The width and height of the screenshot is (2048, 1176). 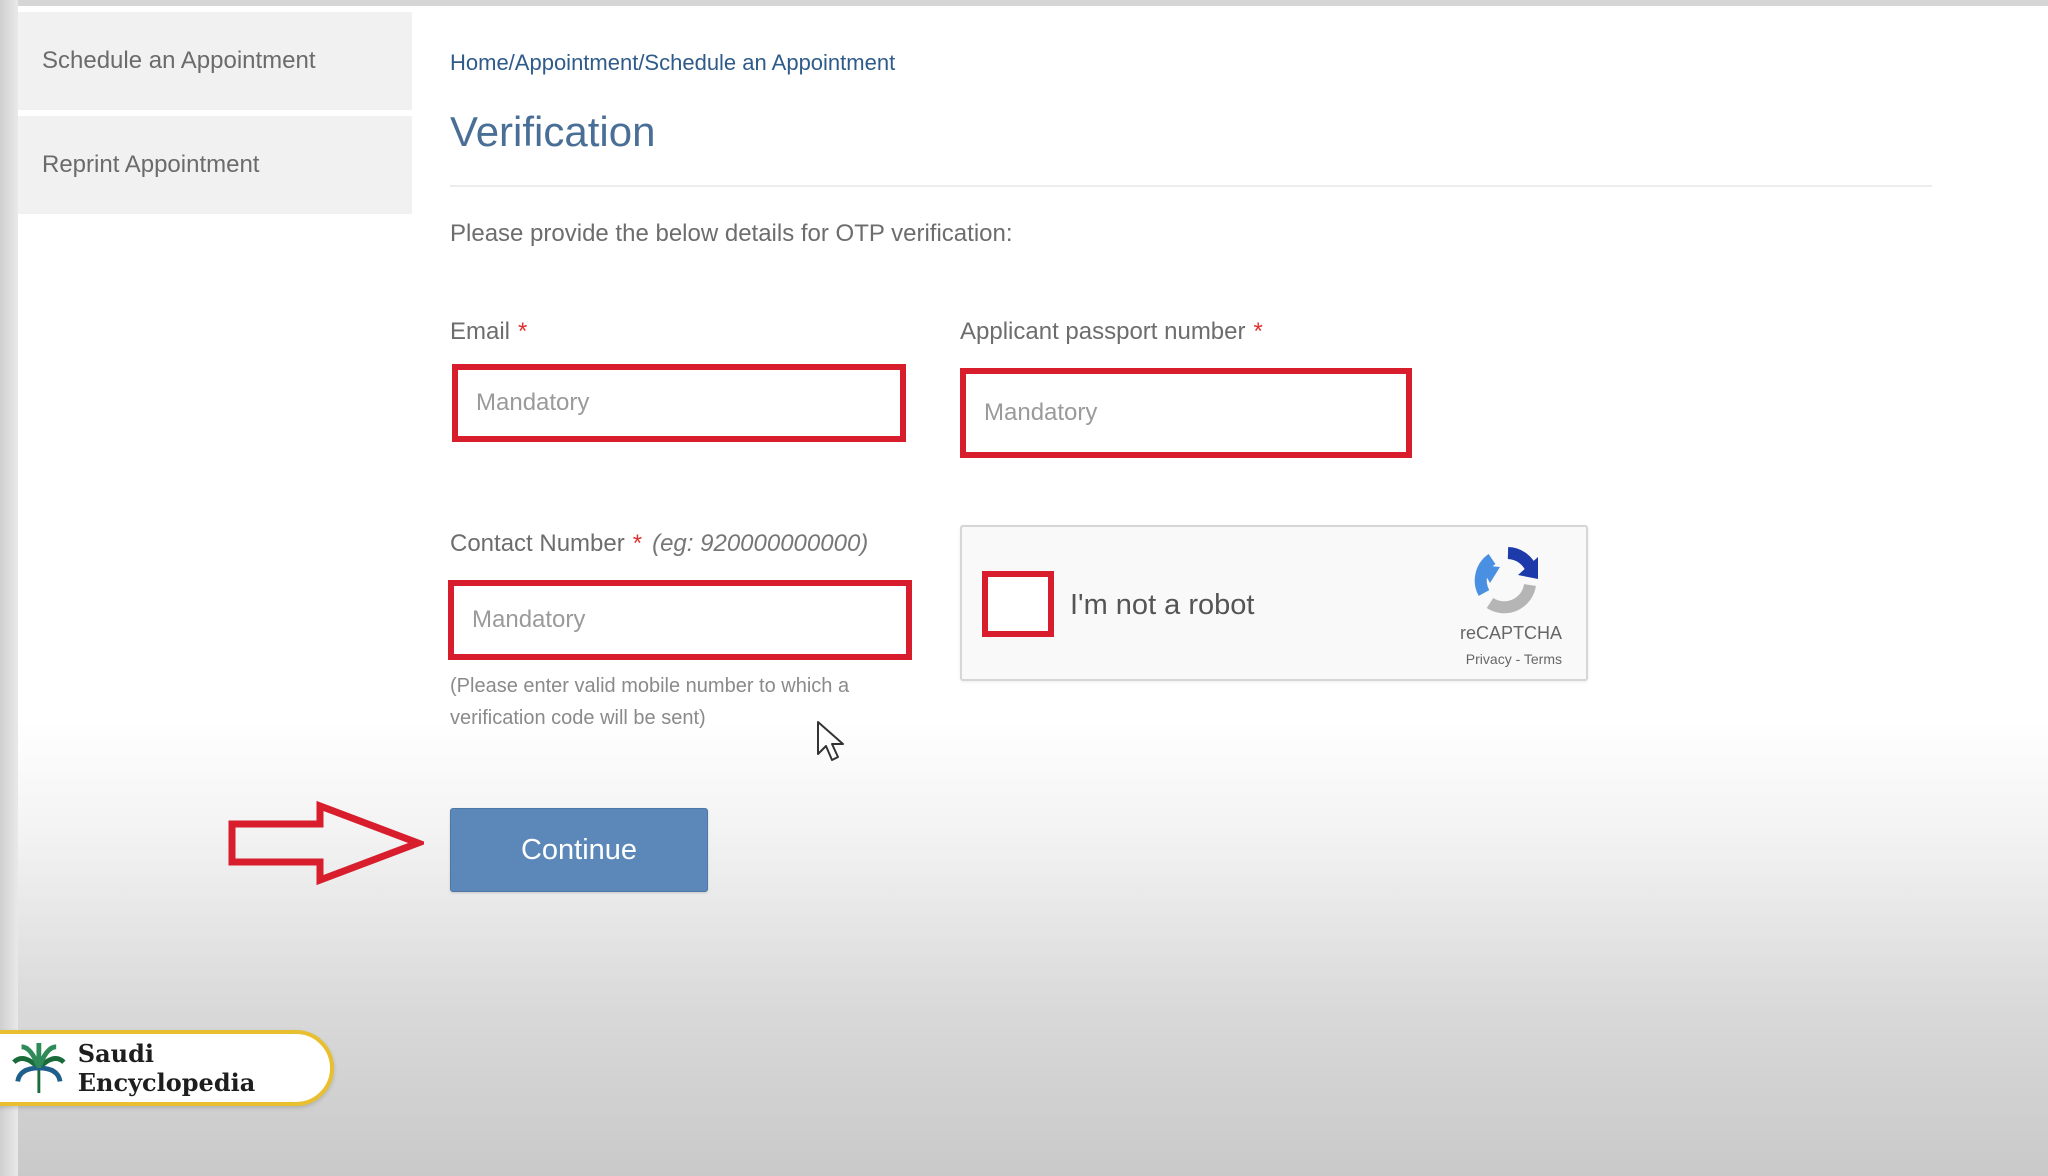 What do you see at coordinates (1103, 331) in the screenshot?
I see `passport-label-text: Applicant passport number` at bounding box center [1103, 331].